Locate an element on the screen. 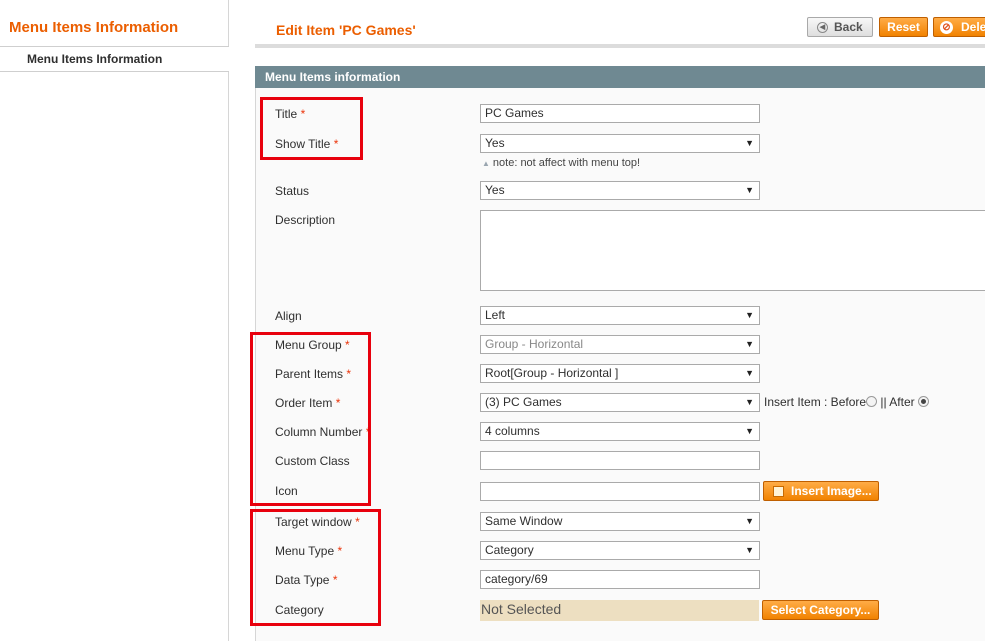  parent-items-select: Root[Group - Horizontal ] ▼ is located at coordinates (620, 373).